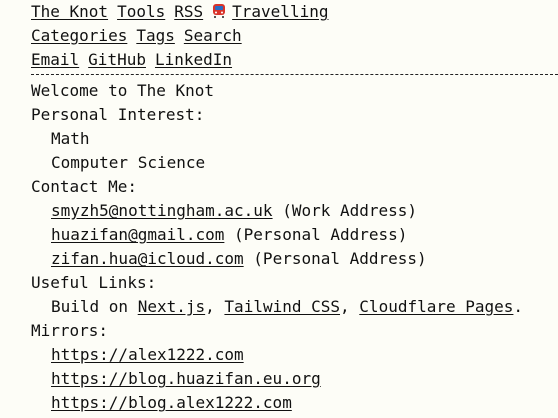 The height and width of the screenshot is (418, 558). Describe the element at coordinates (294, 74) in the screenshot. I see `nav-divider` at that location.